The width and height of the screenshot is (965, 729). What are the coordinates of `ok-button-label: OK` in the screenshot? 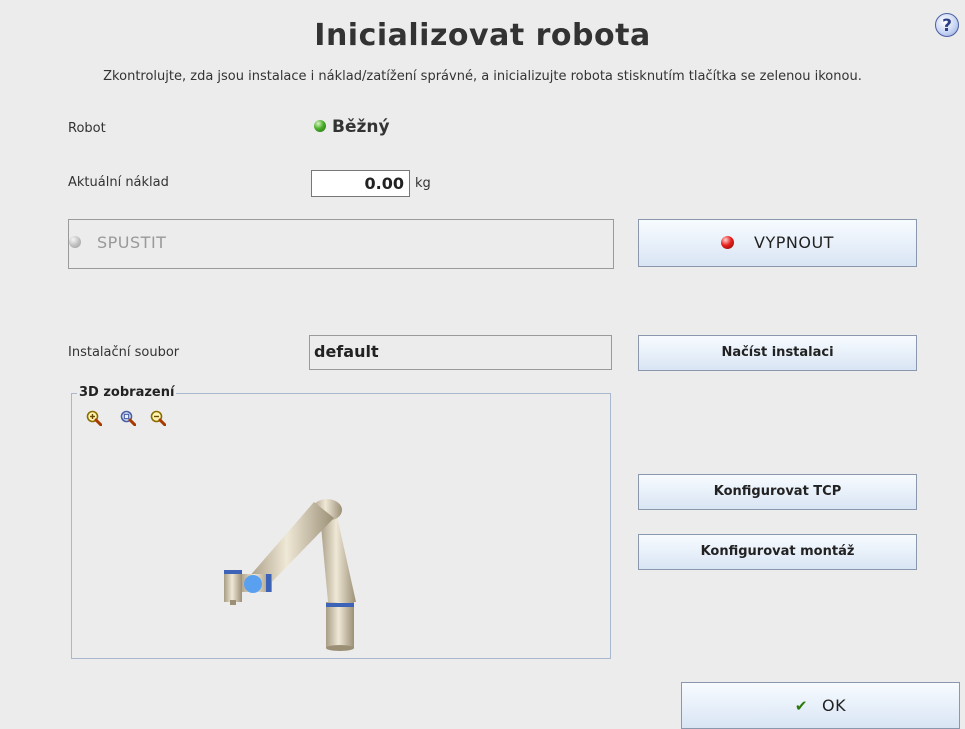 It's located at (834, 705).